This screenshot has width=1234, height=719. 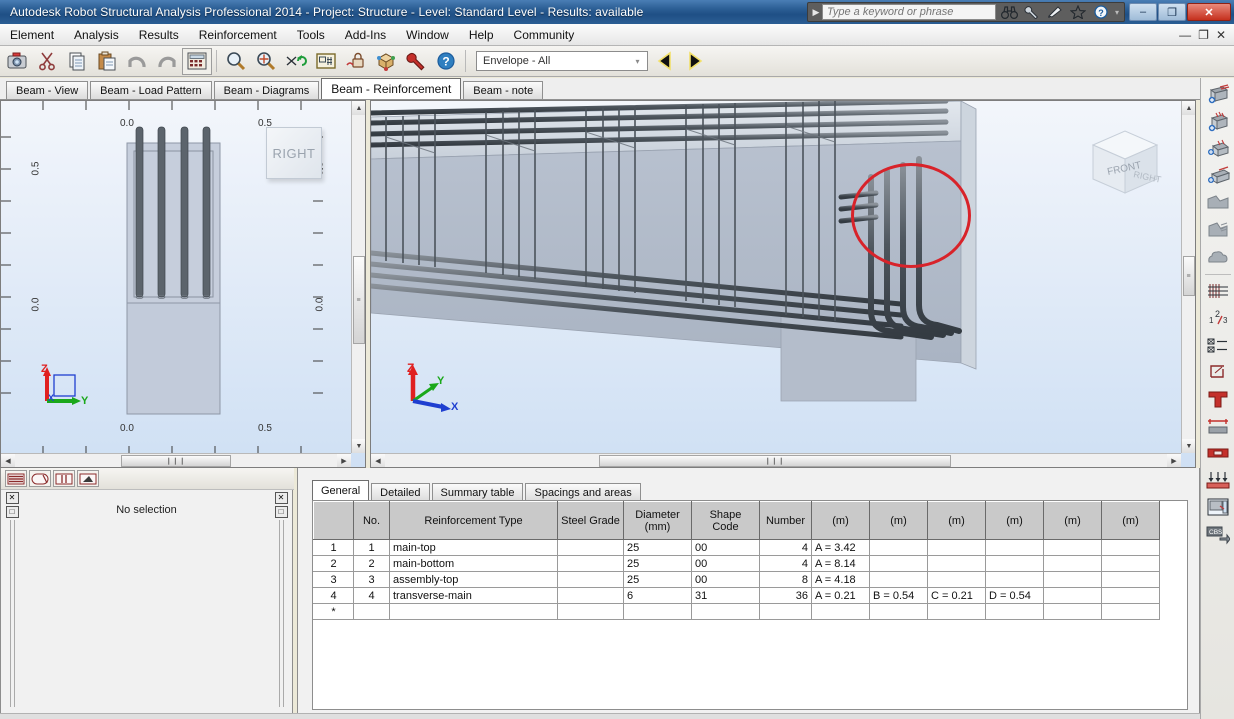 I want to click on cell-no: 3, so click(x=371, y=579).